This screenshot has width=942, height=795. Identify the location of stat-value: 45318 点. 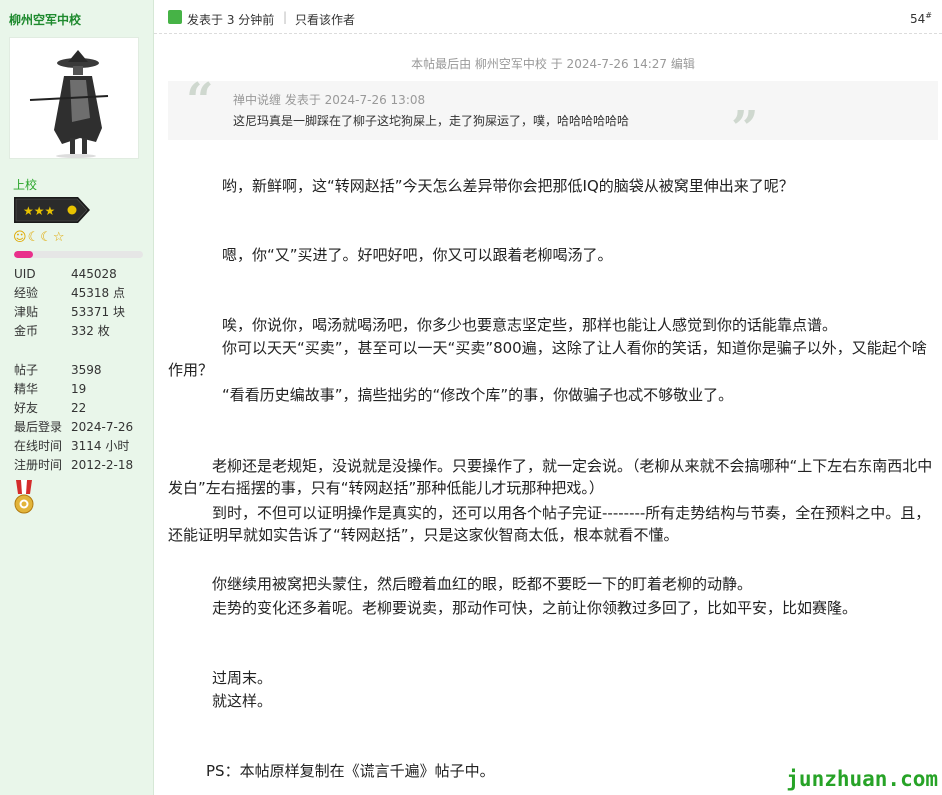
(98, 293).